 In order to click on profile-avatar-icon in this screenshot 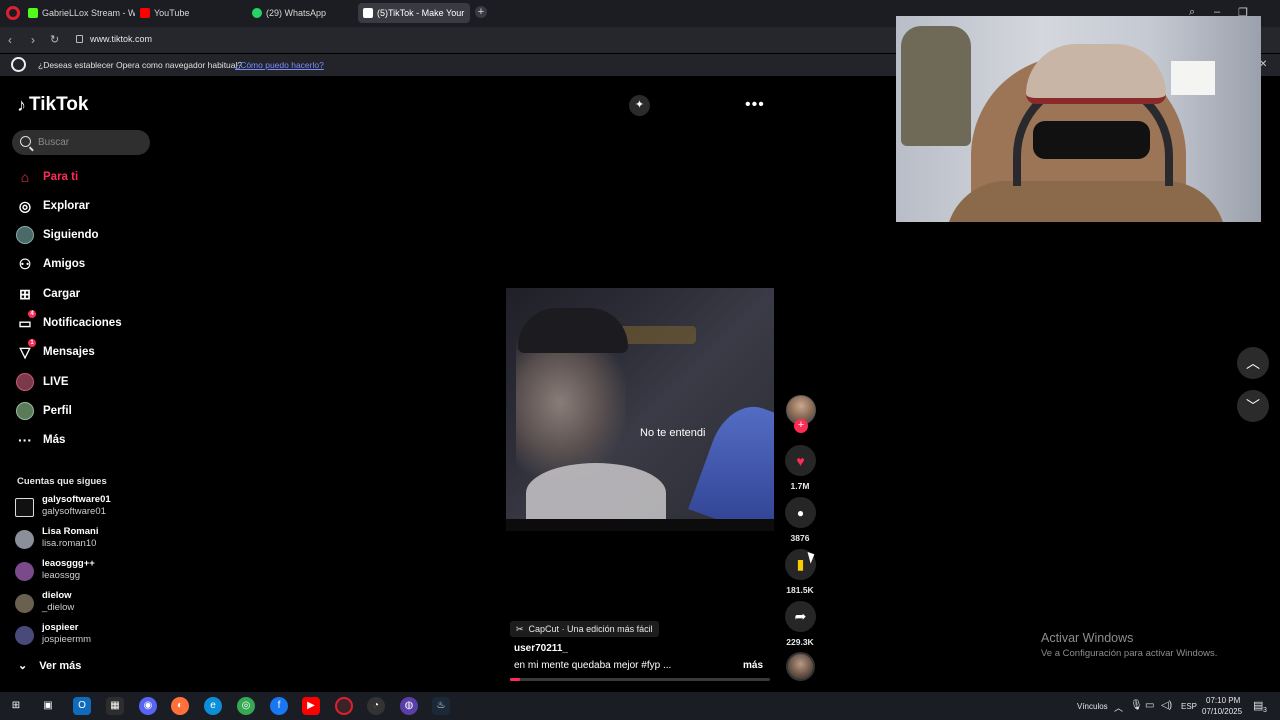, I will do `click(25, 411)`.